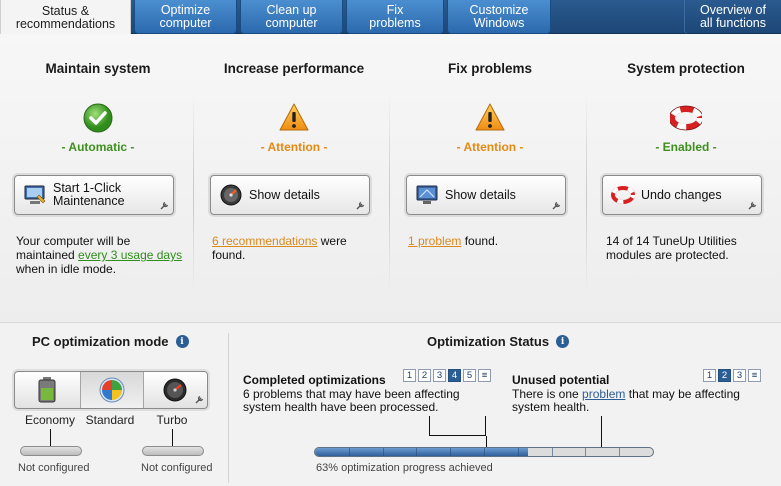 This screenshot has height=486, width=781. What do you see at coordinates (457, 426) in the screenshot?
I see `completed-connector` at bounding box center [457, 426].